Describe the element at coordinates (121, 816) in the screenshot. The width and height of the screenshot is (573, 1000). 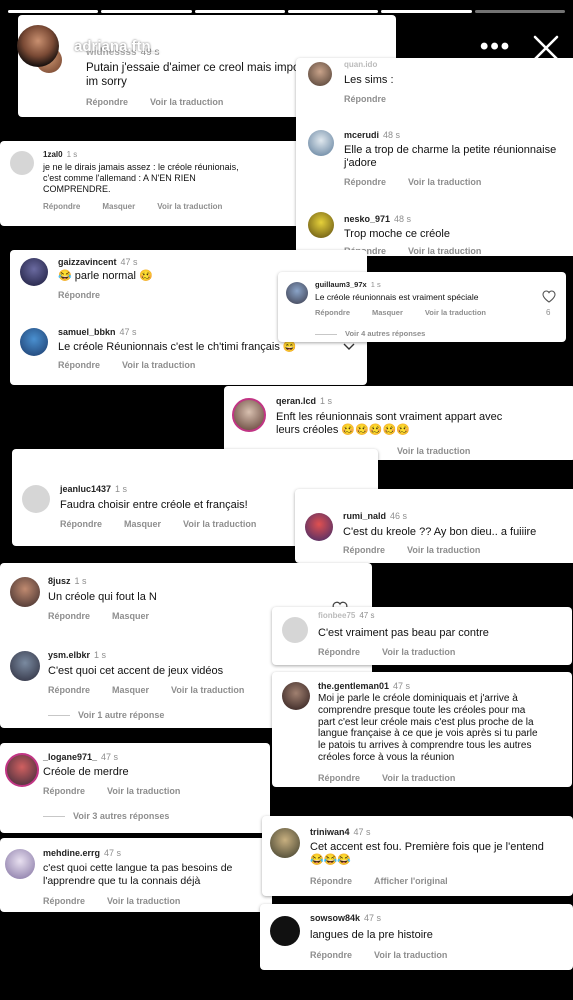
I see `view-replies-label: Voir 3 autres réponses` at that location.